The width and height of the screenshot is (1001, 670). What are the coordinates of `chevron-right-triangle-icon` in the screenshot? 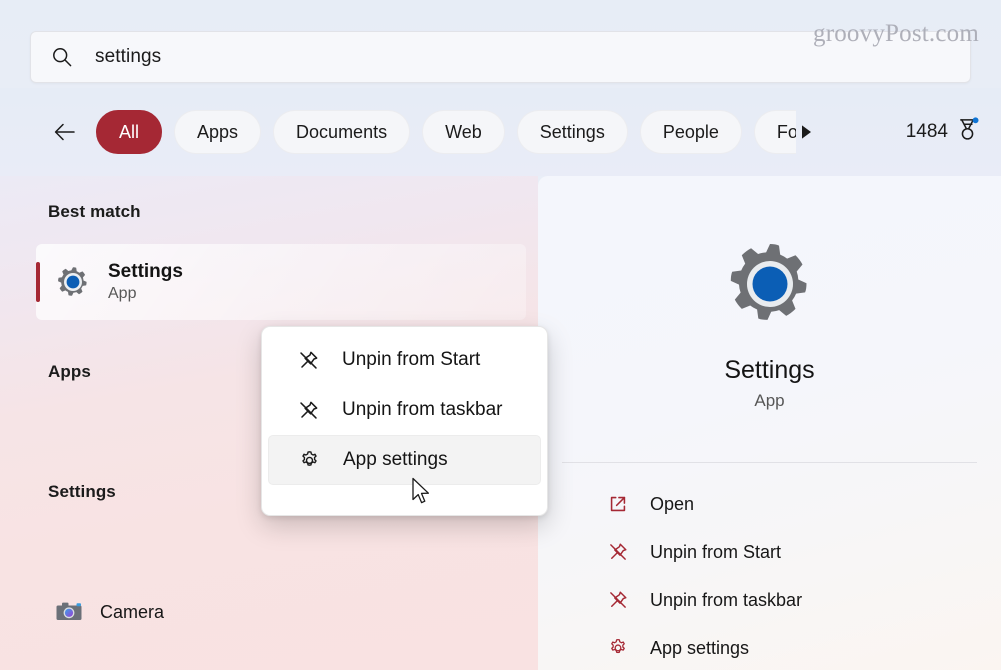 It's located at (806, 132).